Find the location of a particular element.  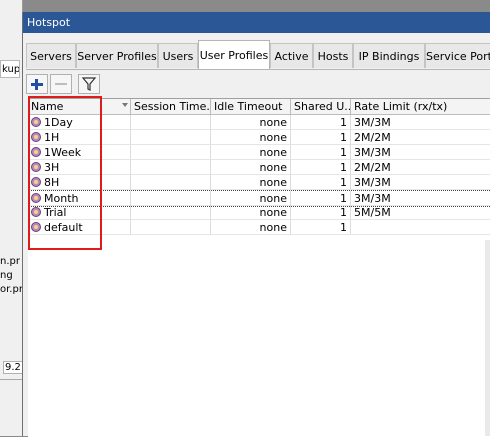

tab-servers: Servers is located at coordinates (51, 55).